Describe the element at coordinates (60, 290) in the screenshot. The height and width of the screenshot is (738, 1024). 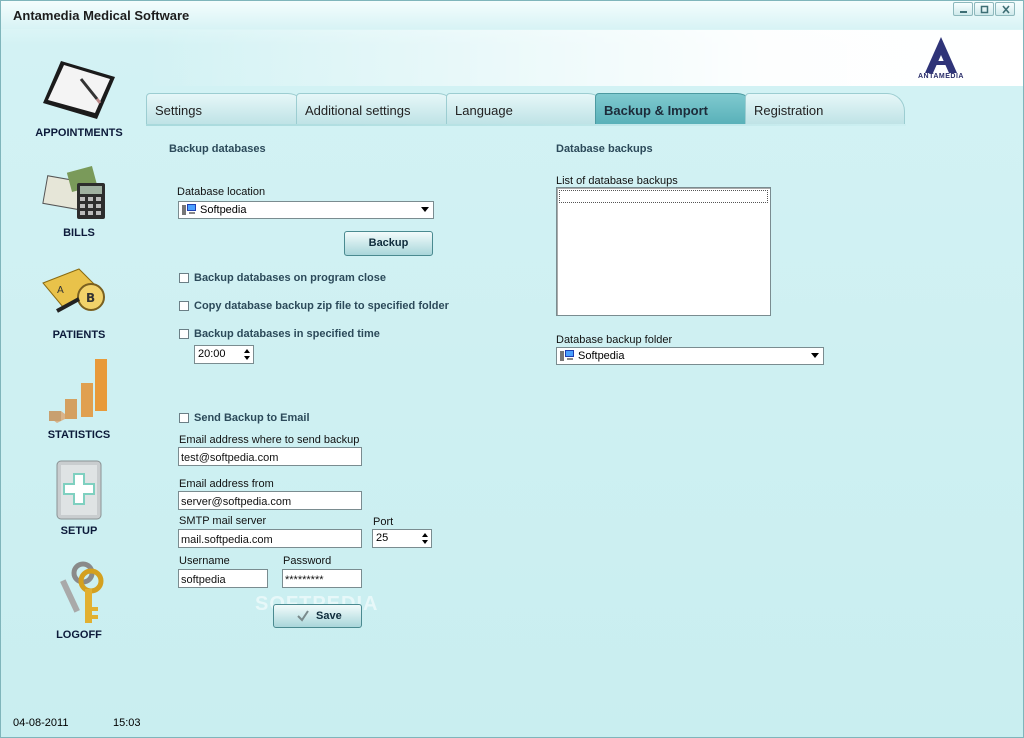
I see `svg-text: A` at that location.